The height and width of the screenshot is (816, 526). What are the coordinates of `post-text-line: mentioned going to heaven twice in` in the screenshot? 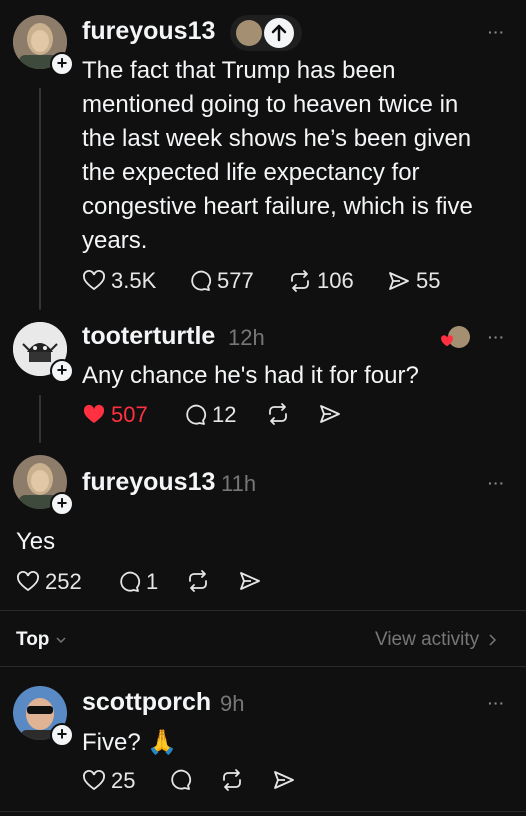 It's located at (270, 104).